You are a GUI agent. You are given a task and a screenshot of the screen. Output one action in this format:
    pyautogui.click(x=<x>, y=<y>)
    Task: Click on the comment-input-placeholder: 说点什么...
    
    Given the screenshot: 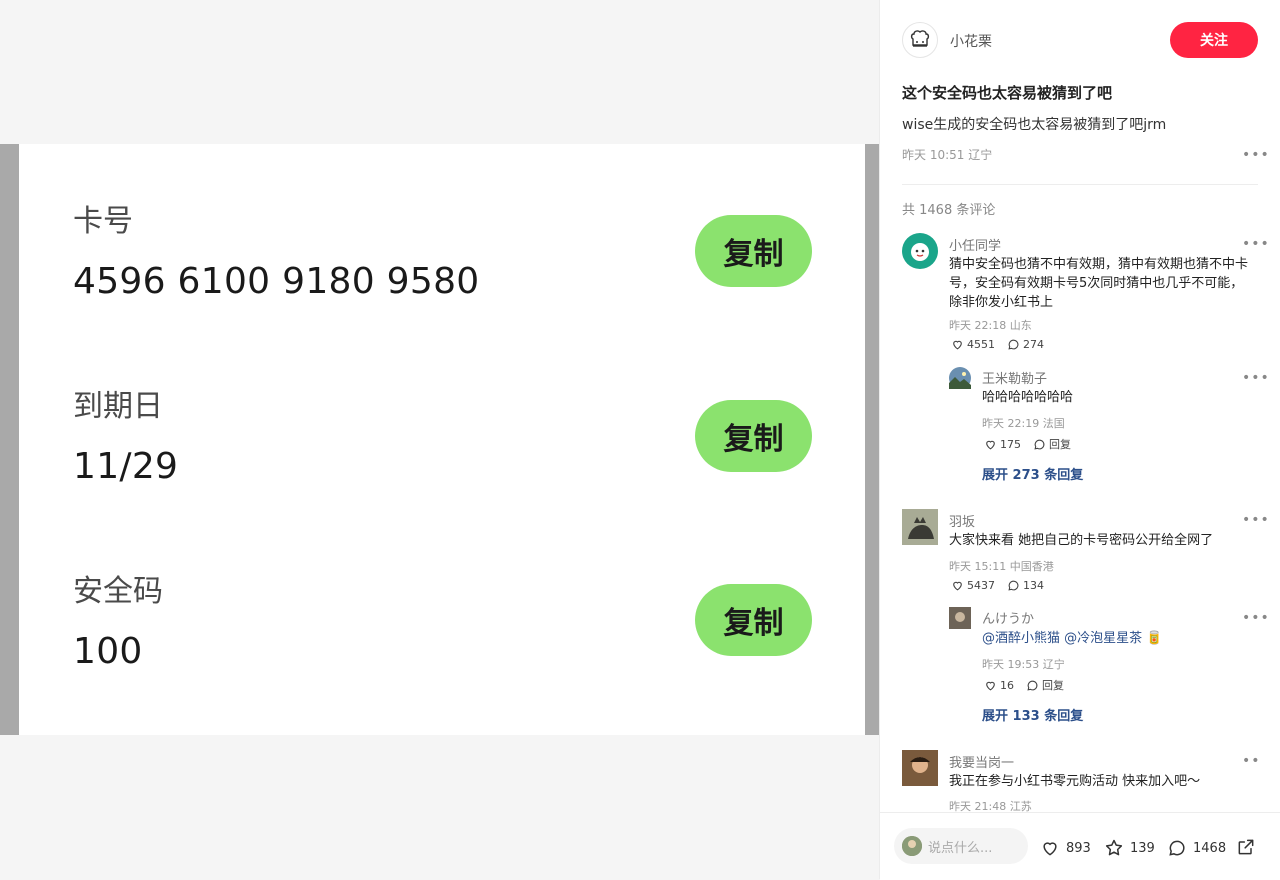 What is the action you would take?
    pyautogui.click(x=960, y=848)
    